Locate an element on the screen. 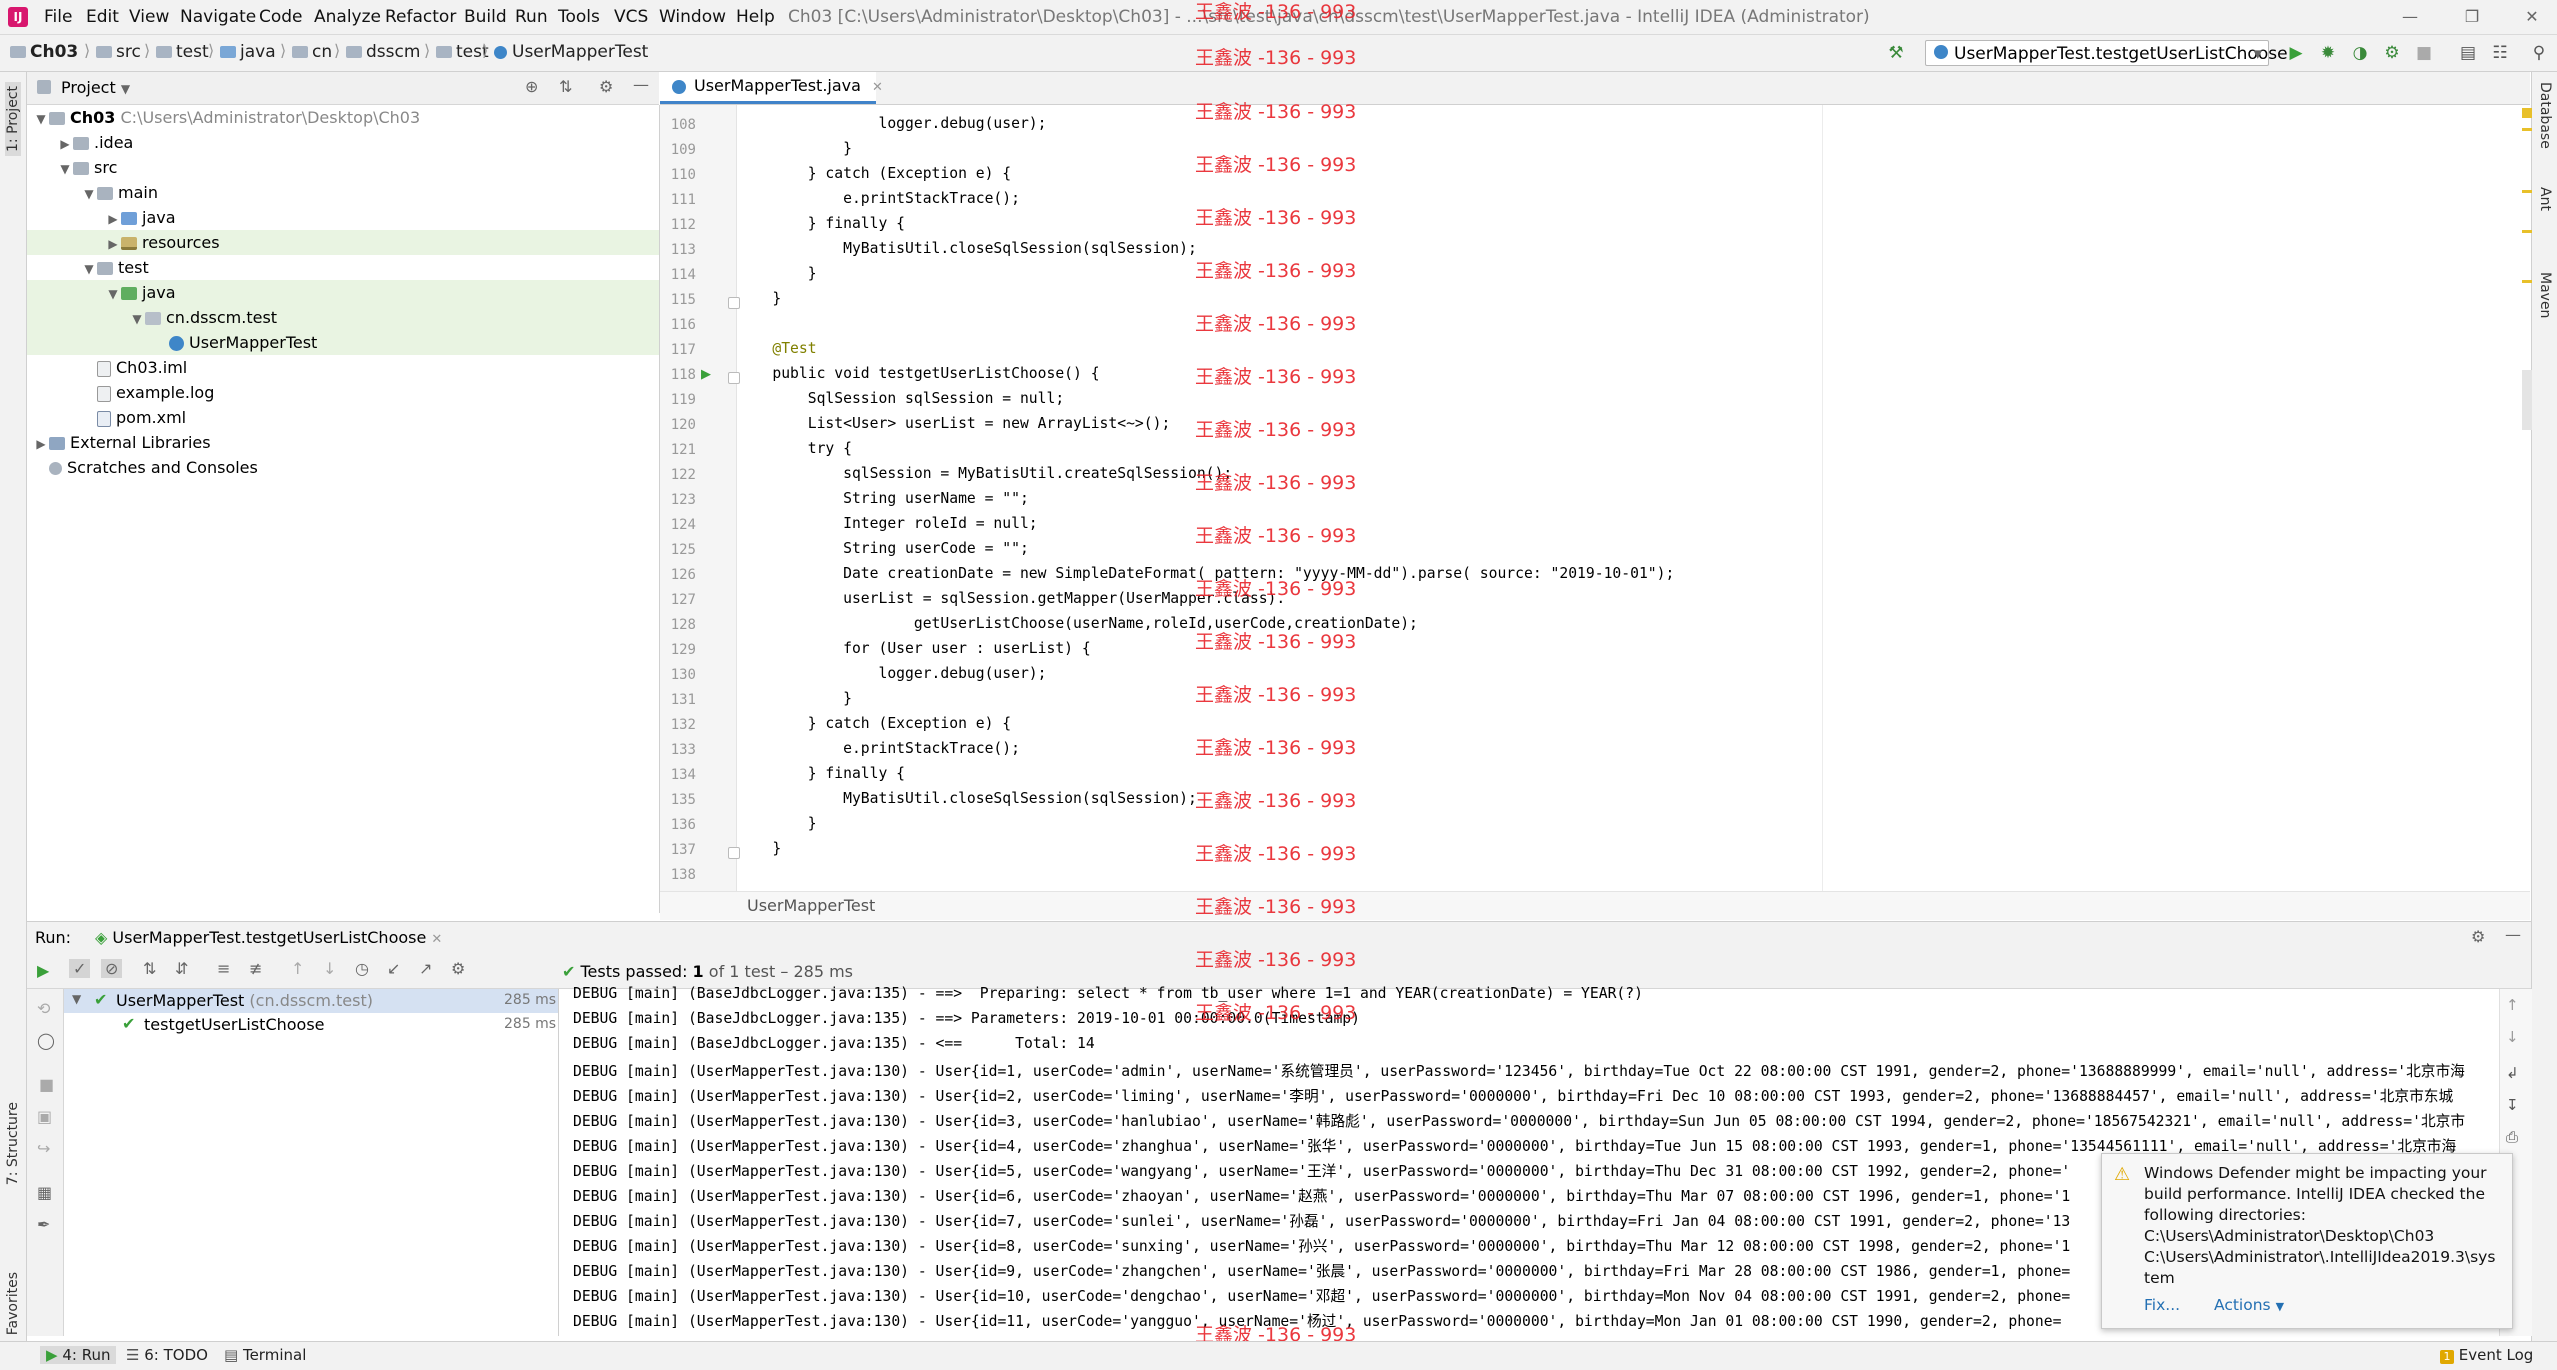 The width and height of the screenshot is (2557, 1370). search-everywhere-icon: ⚲ is located at coordinates (2539, 53).